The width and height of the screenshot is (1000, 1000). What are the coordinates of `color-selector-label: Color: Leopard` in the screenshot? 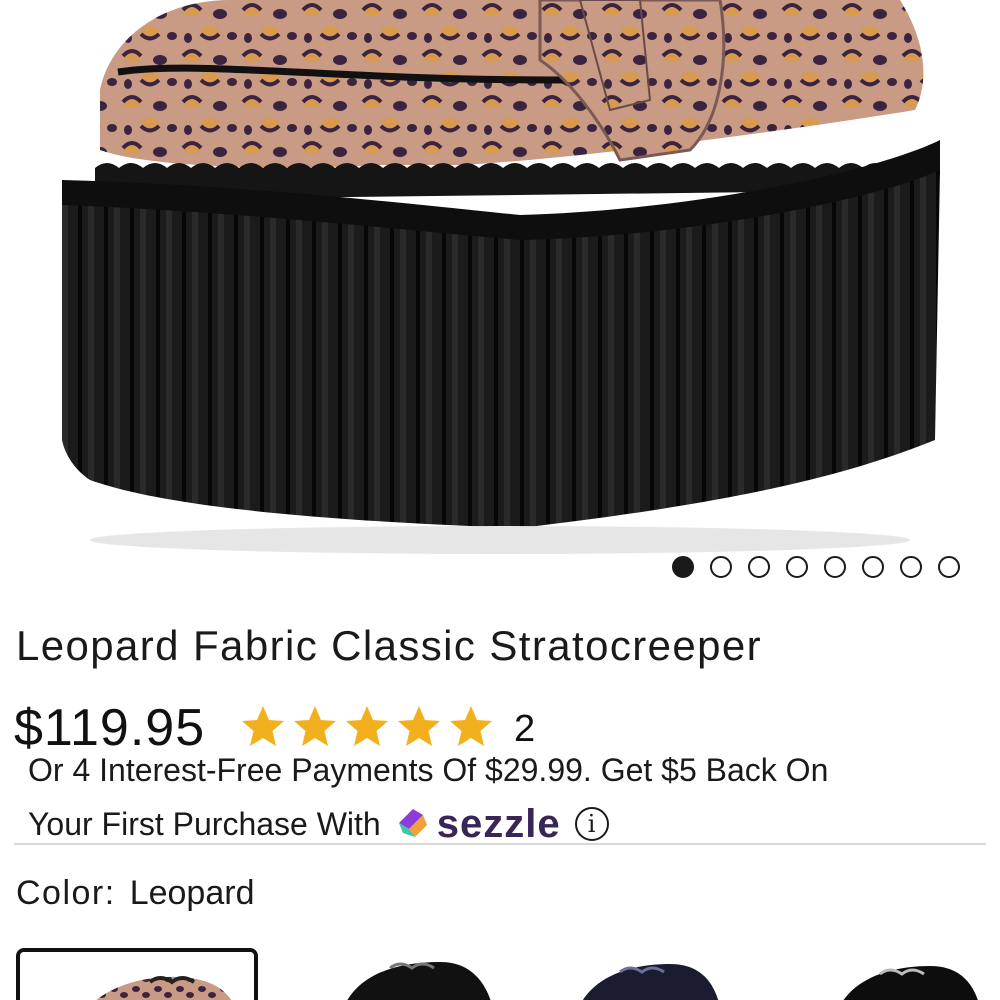 It's located at (135, 893).